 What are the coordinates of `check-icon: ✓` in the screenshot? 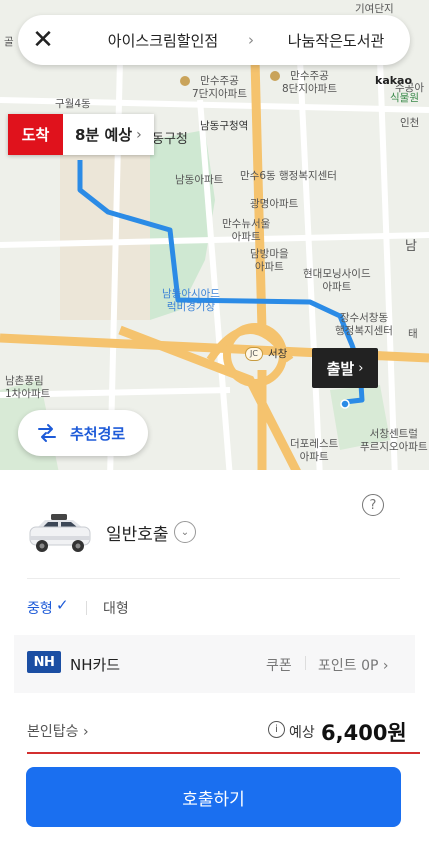 It's located at (62, 605).